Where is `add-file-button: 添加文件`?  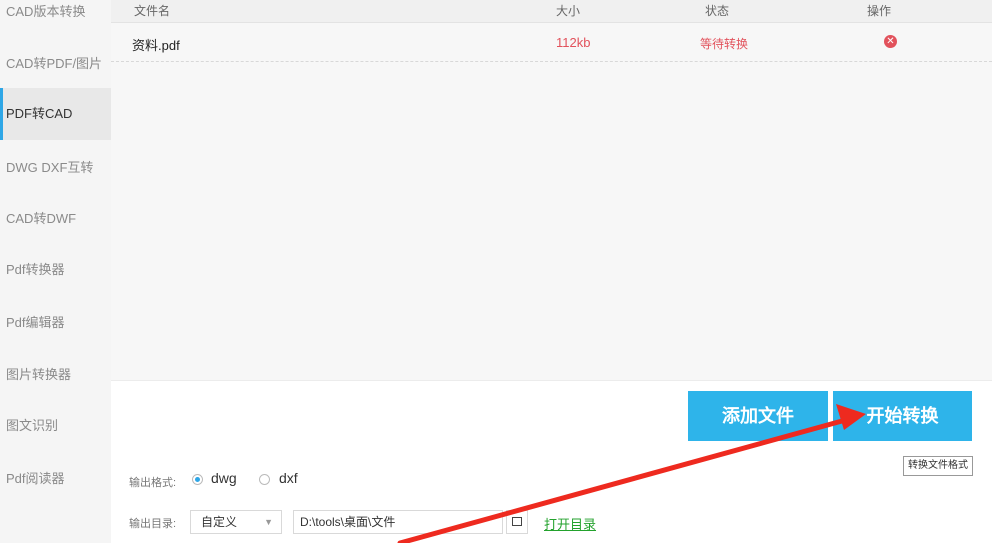
add-file-button: 添加文件 is located at coordinates (758, 416).